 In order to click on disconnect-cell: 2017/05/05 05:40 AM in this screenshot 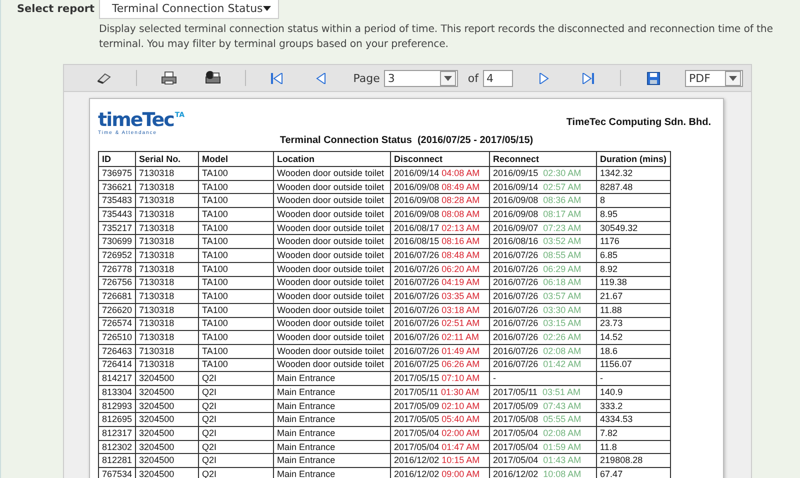, I will do `click(440, 419)`.